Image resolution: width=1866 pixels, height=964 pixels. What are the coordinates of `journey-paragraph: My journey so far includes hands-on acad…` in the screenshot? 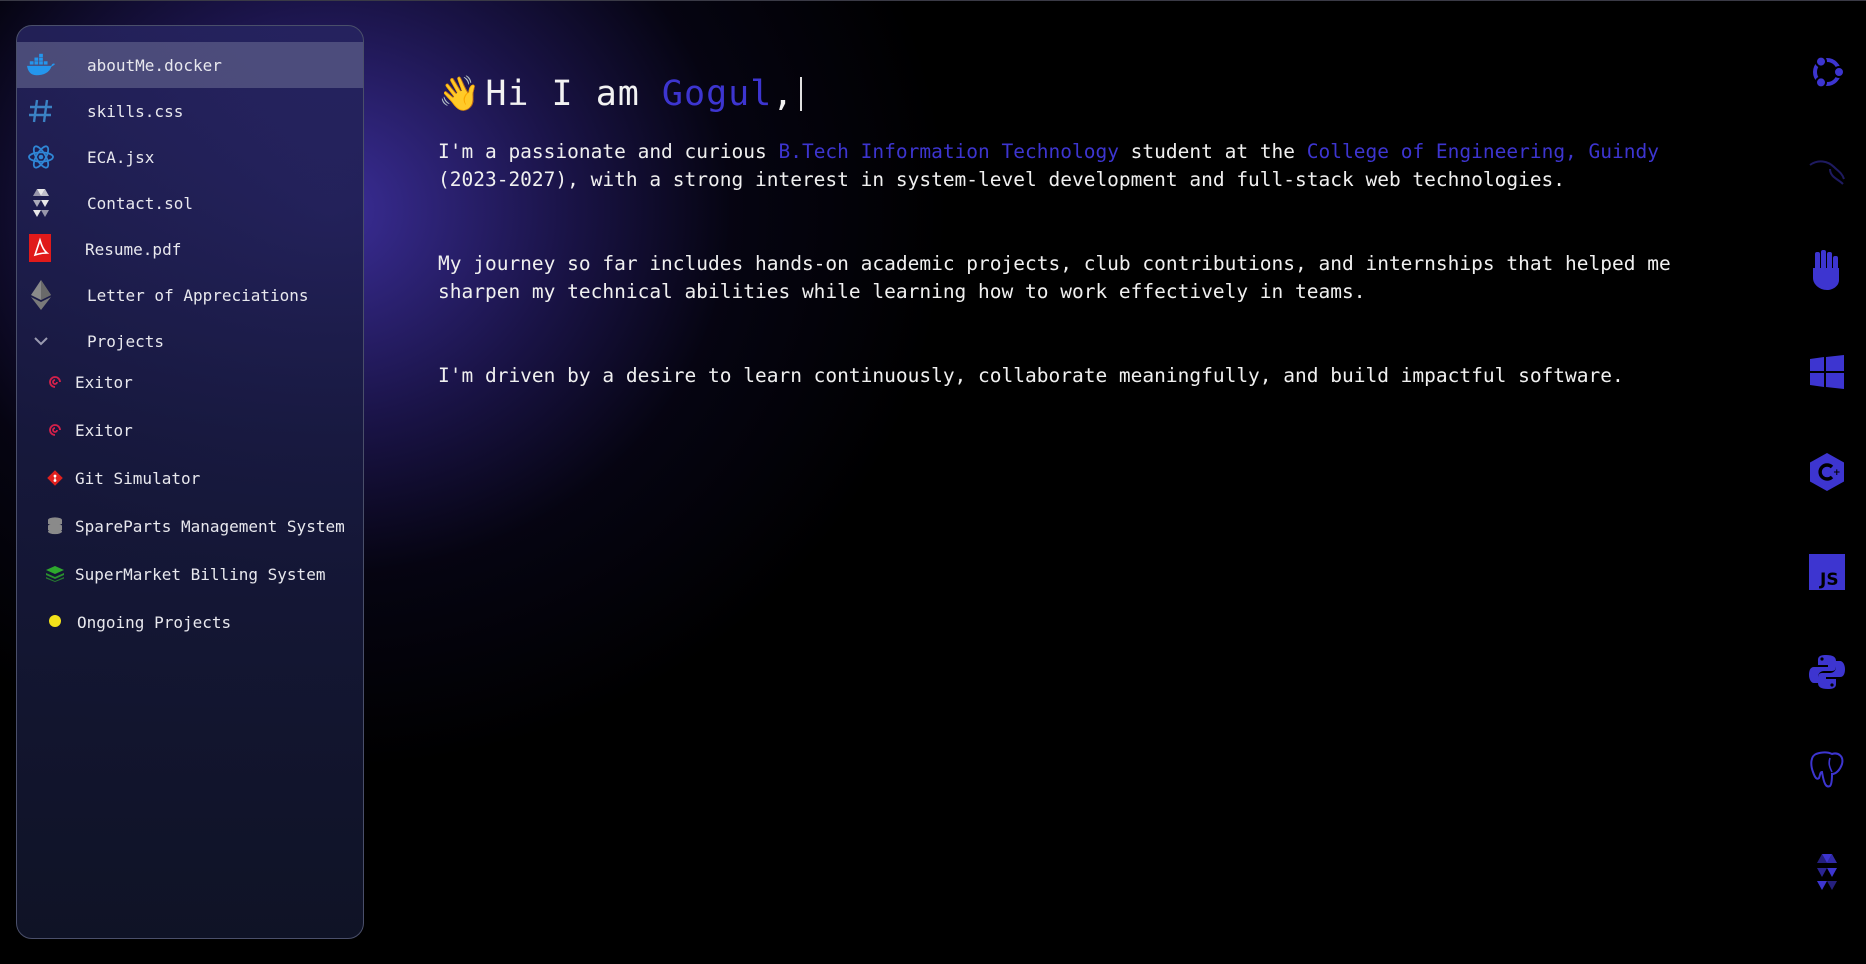 It's located at (1054, 277).